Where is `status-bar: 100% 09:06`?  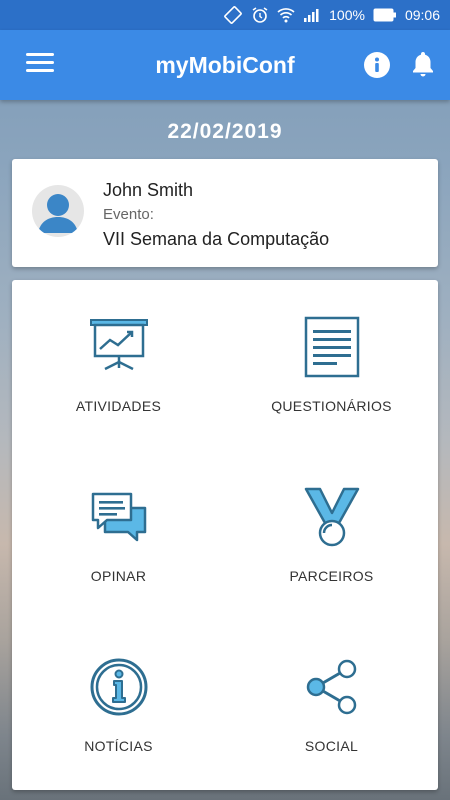 status-bar: 100% 09:06 is located at coordinates (225, 15).